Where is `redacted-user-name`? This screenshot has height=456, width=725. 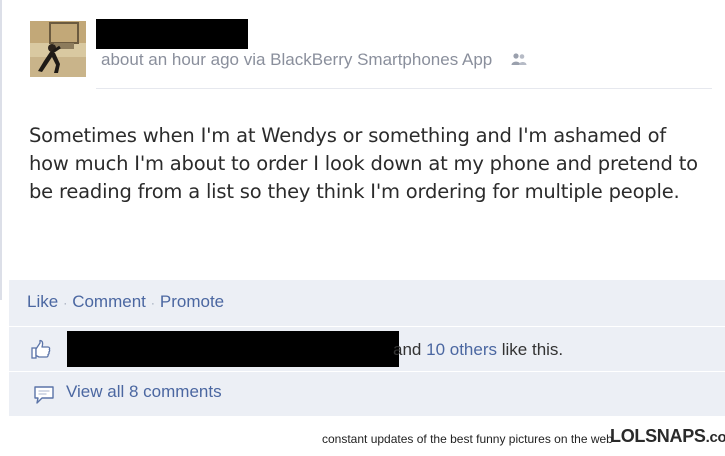
redacted-user-name is located at coordinates (172, 34).